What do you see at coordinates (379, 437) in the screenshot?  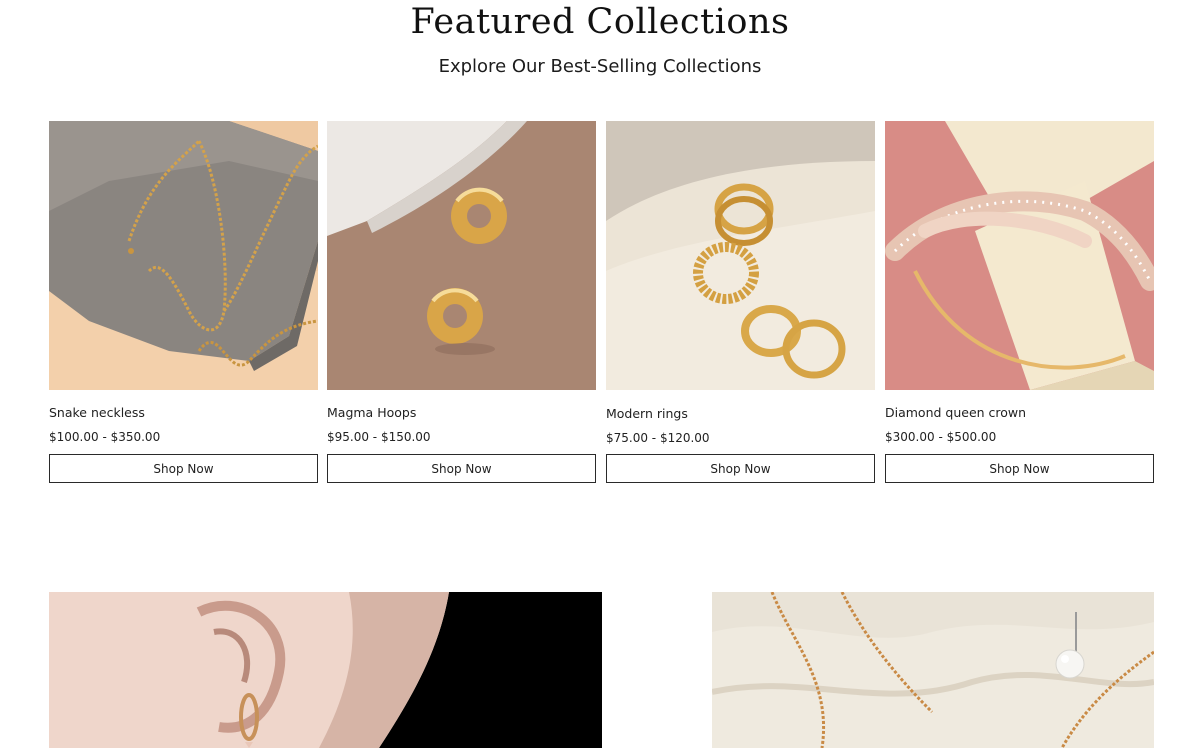 I see `product-price: $95.00 - $150.00` at bounding box center [379, 437].